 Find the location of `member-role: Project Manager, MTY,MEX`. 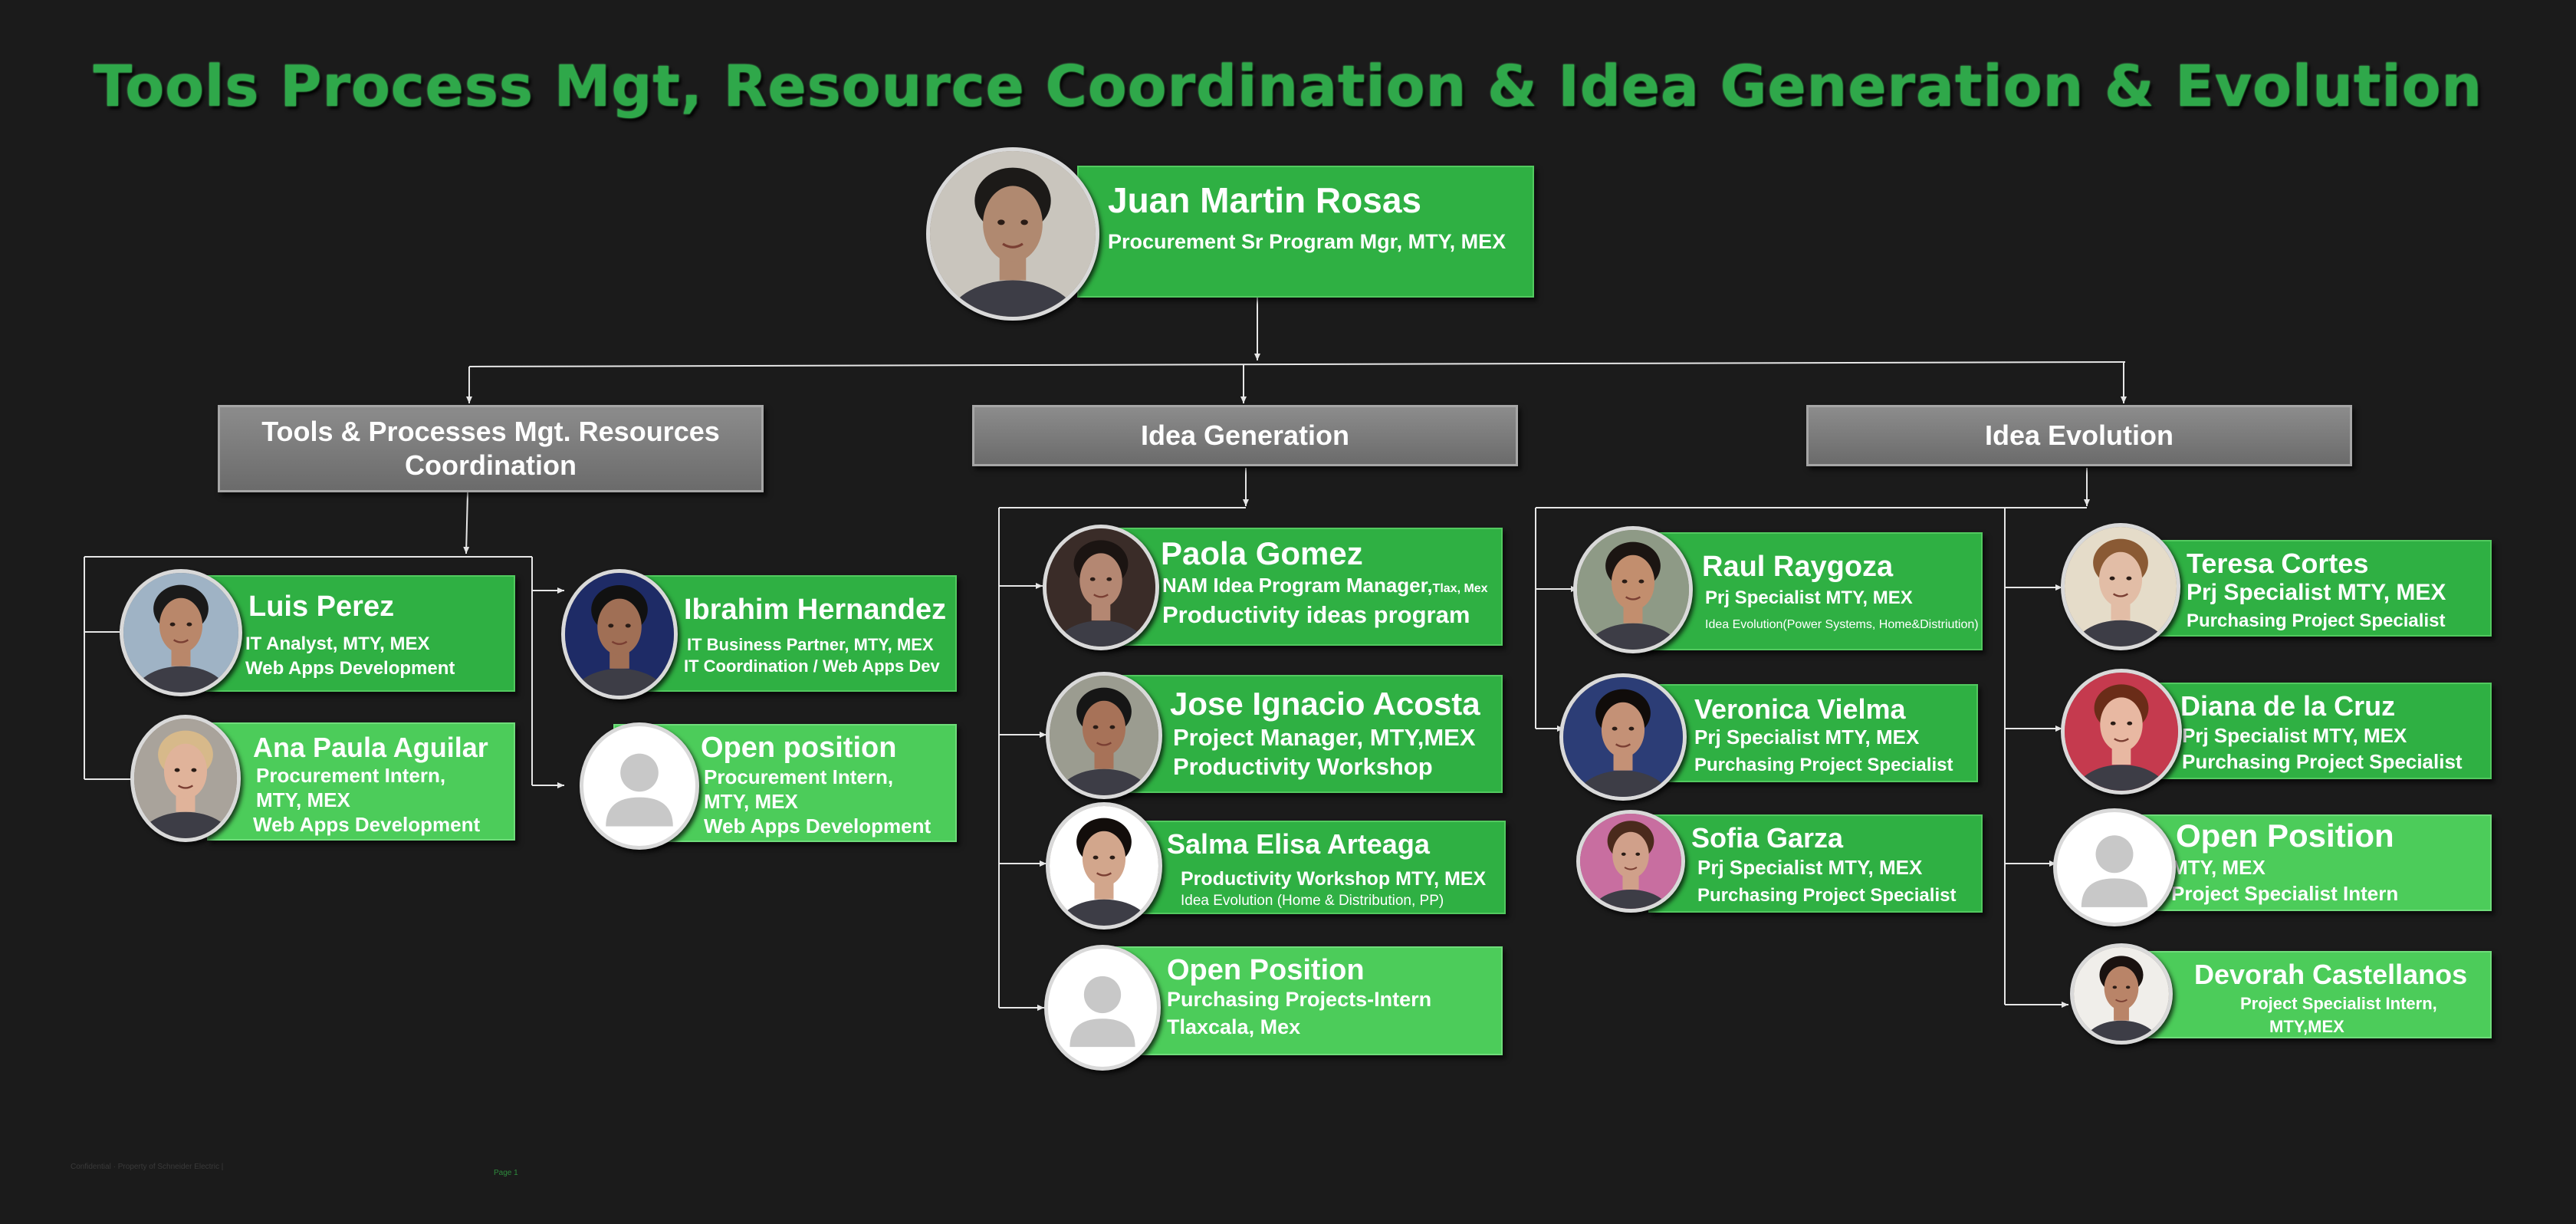

member-role: Project Manager, MTY,MEX is located at coordinates (1325, 737).